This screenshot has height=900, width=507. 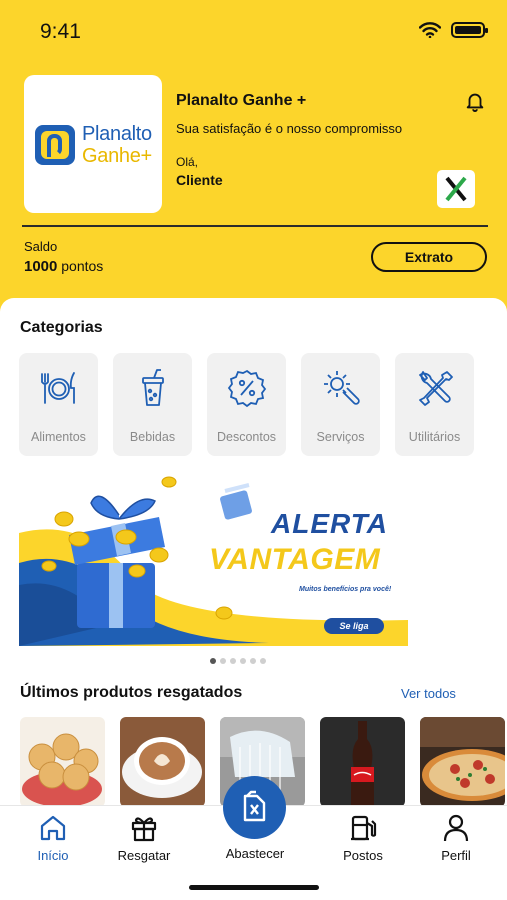 I want to click on balance-unit: pontos, so click(x=82, y=266).